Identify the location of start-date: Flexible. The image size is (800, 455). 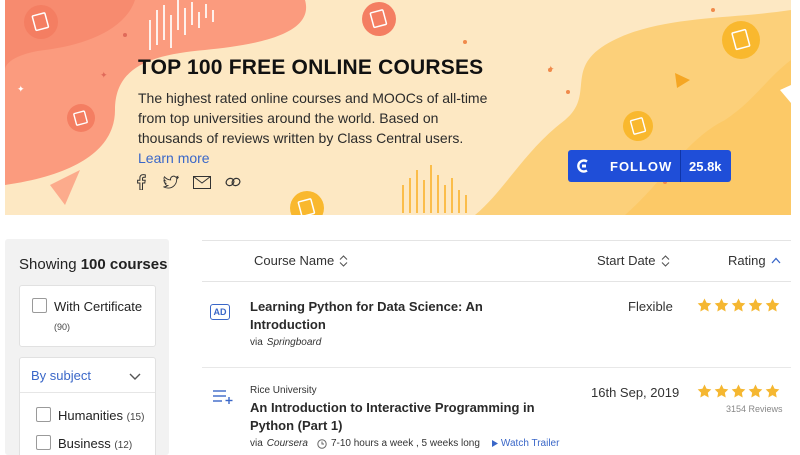
(650, 306).